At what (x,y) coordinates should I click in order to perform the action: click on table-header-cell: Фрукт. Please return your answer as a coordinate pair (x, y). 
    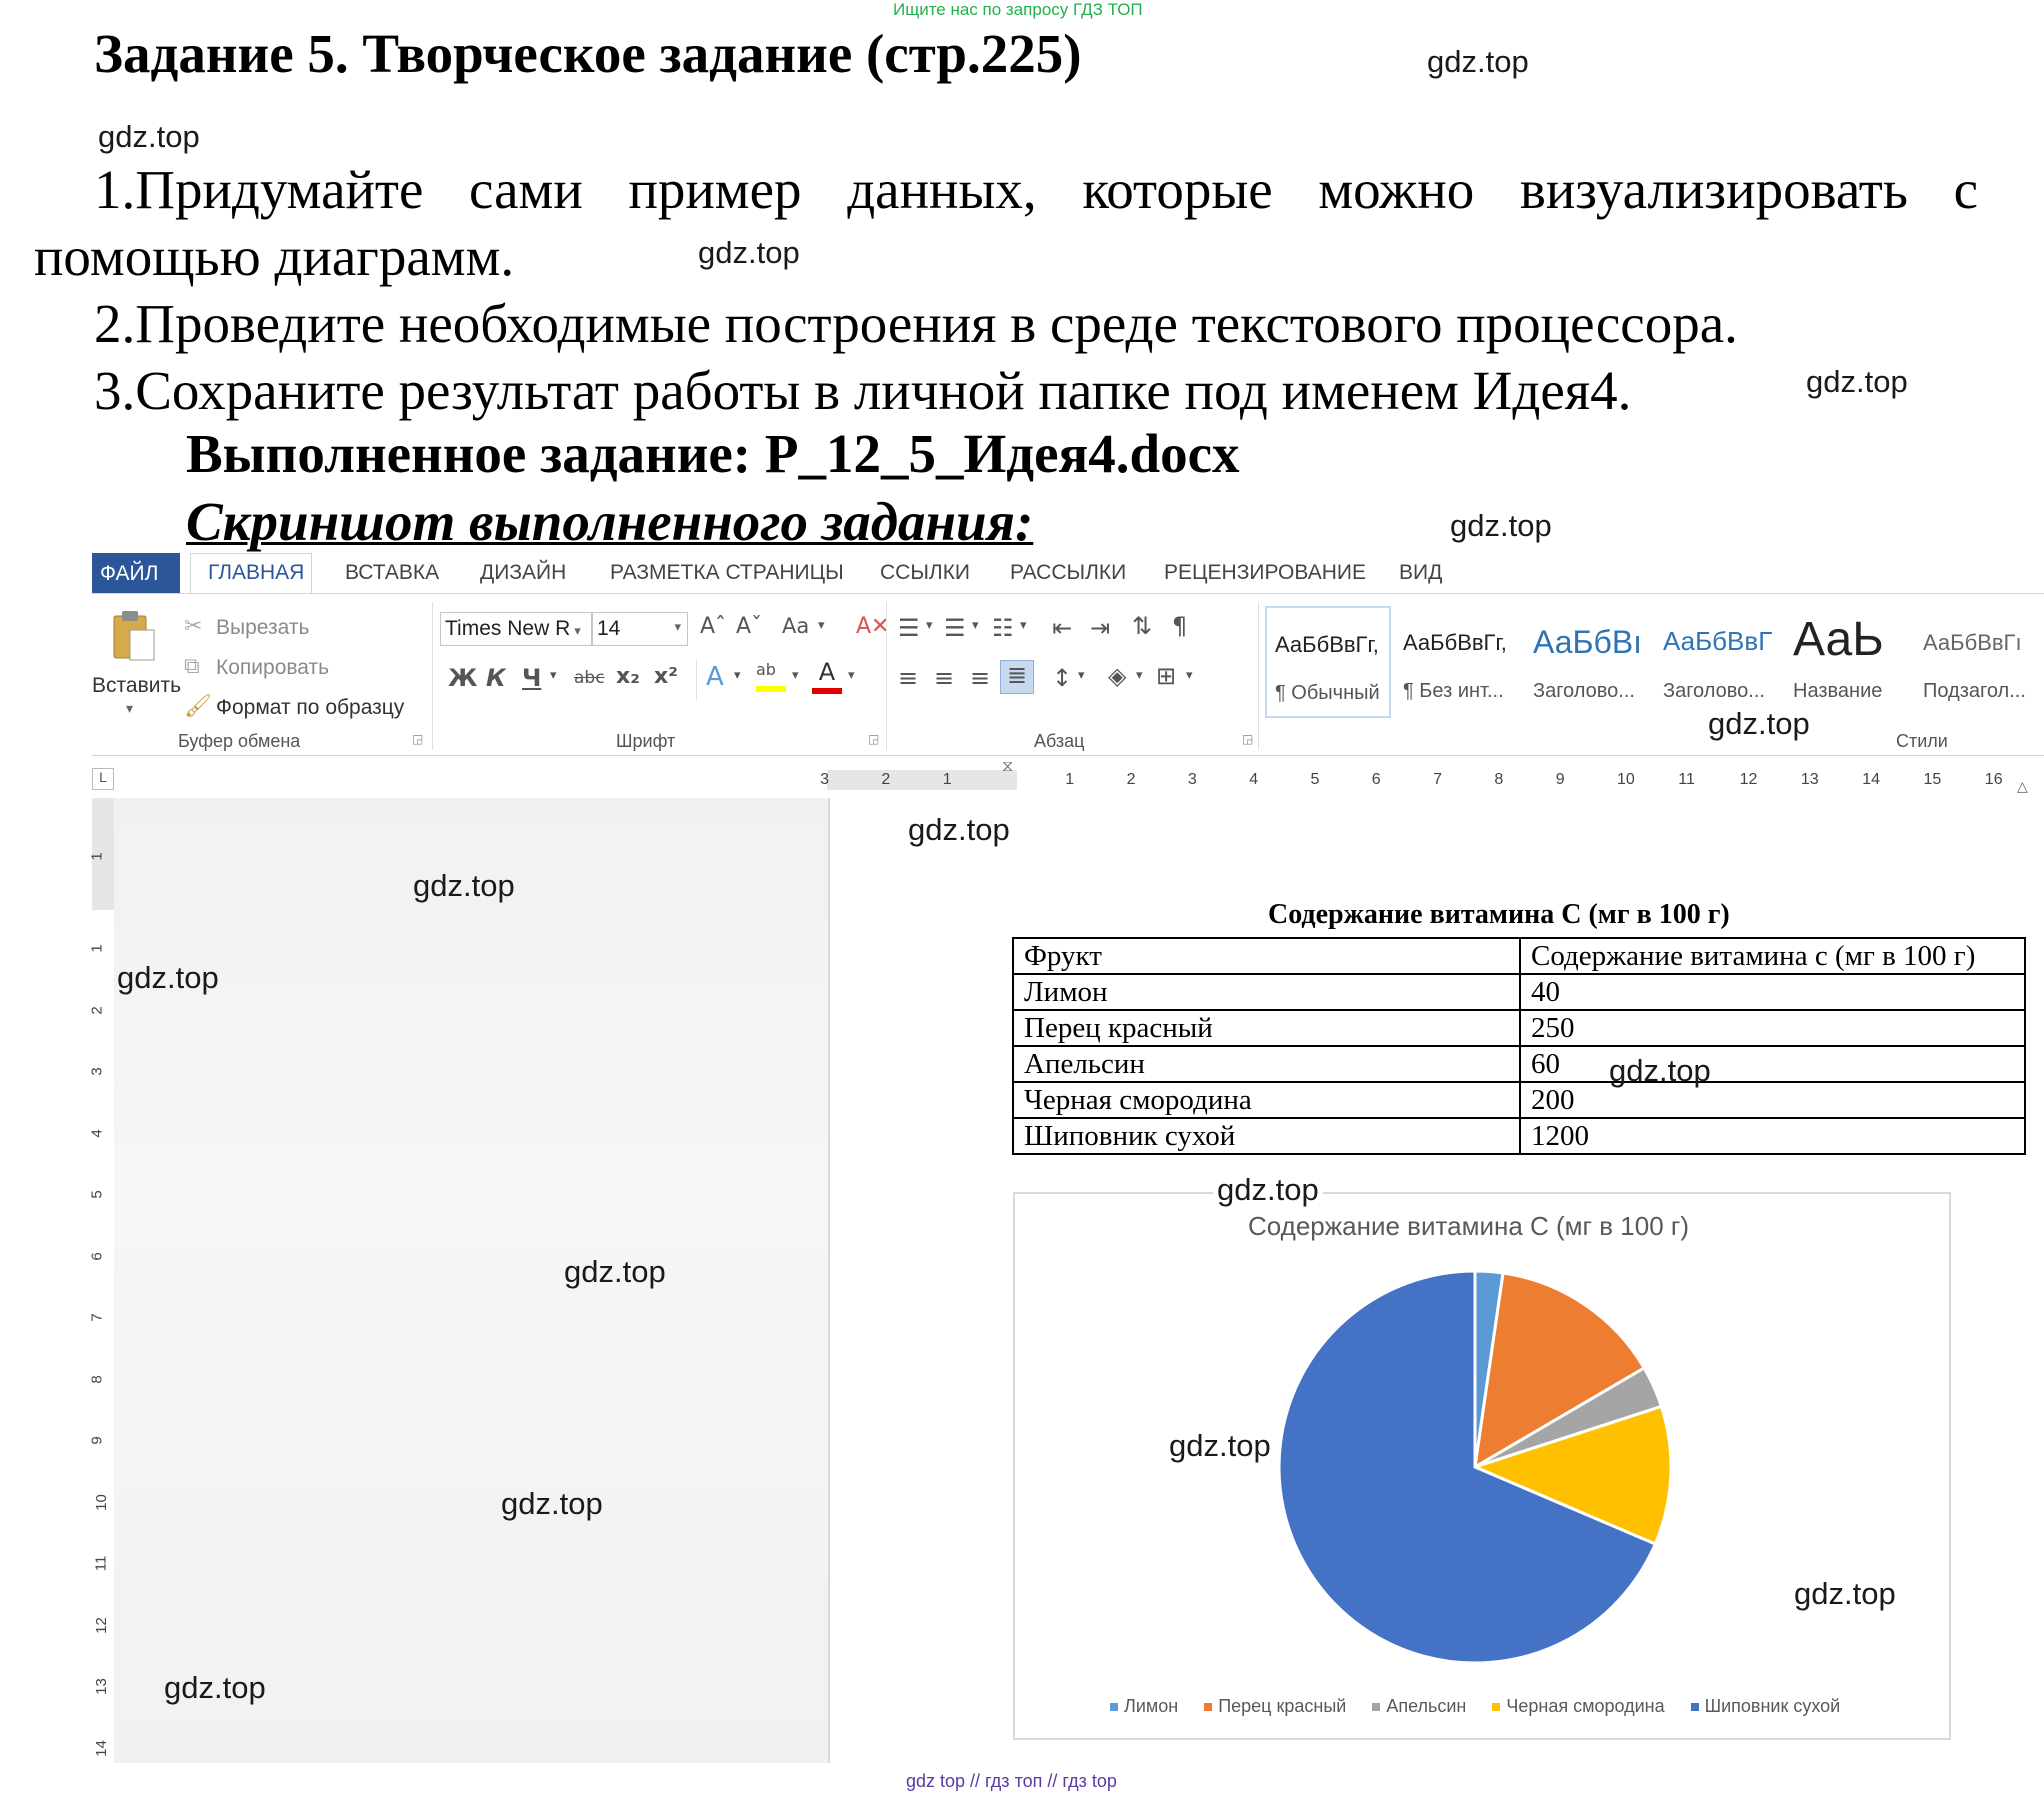
    Looking at the image, I should click on (1266, 956).